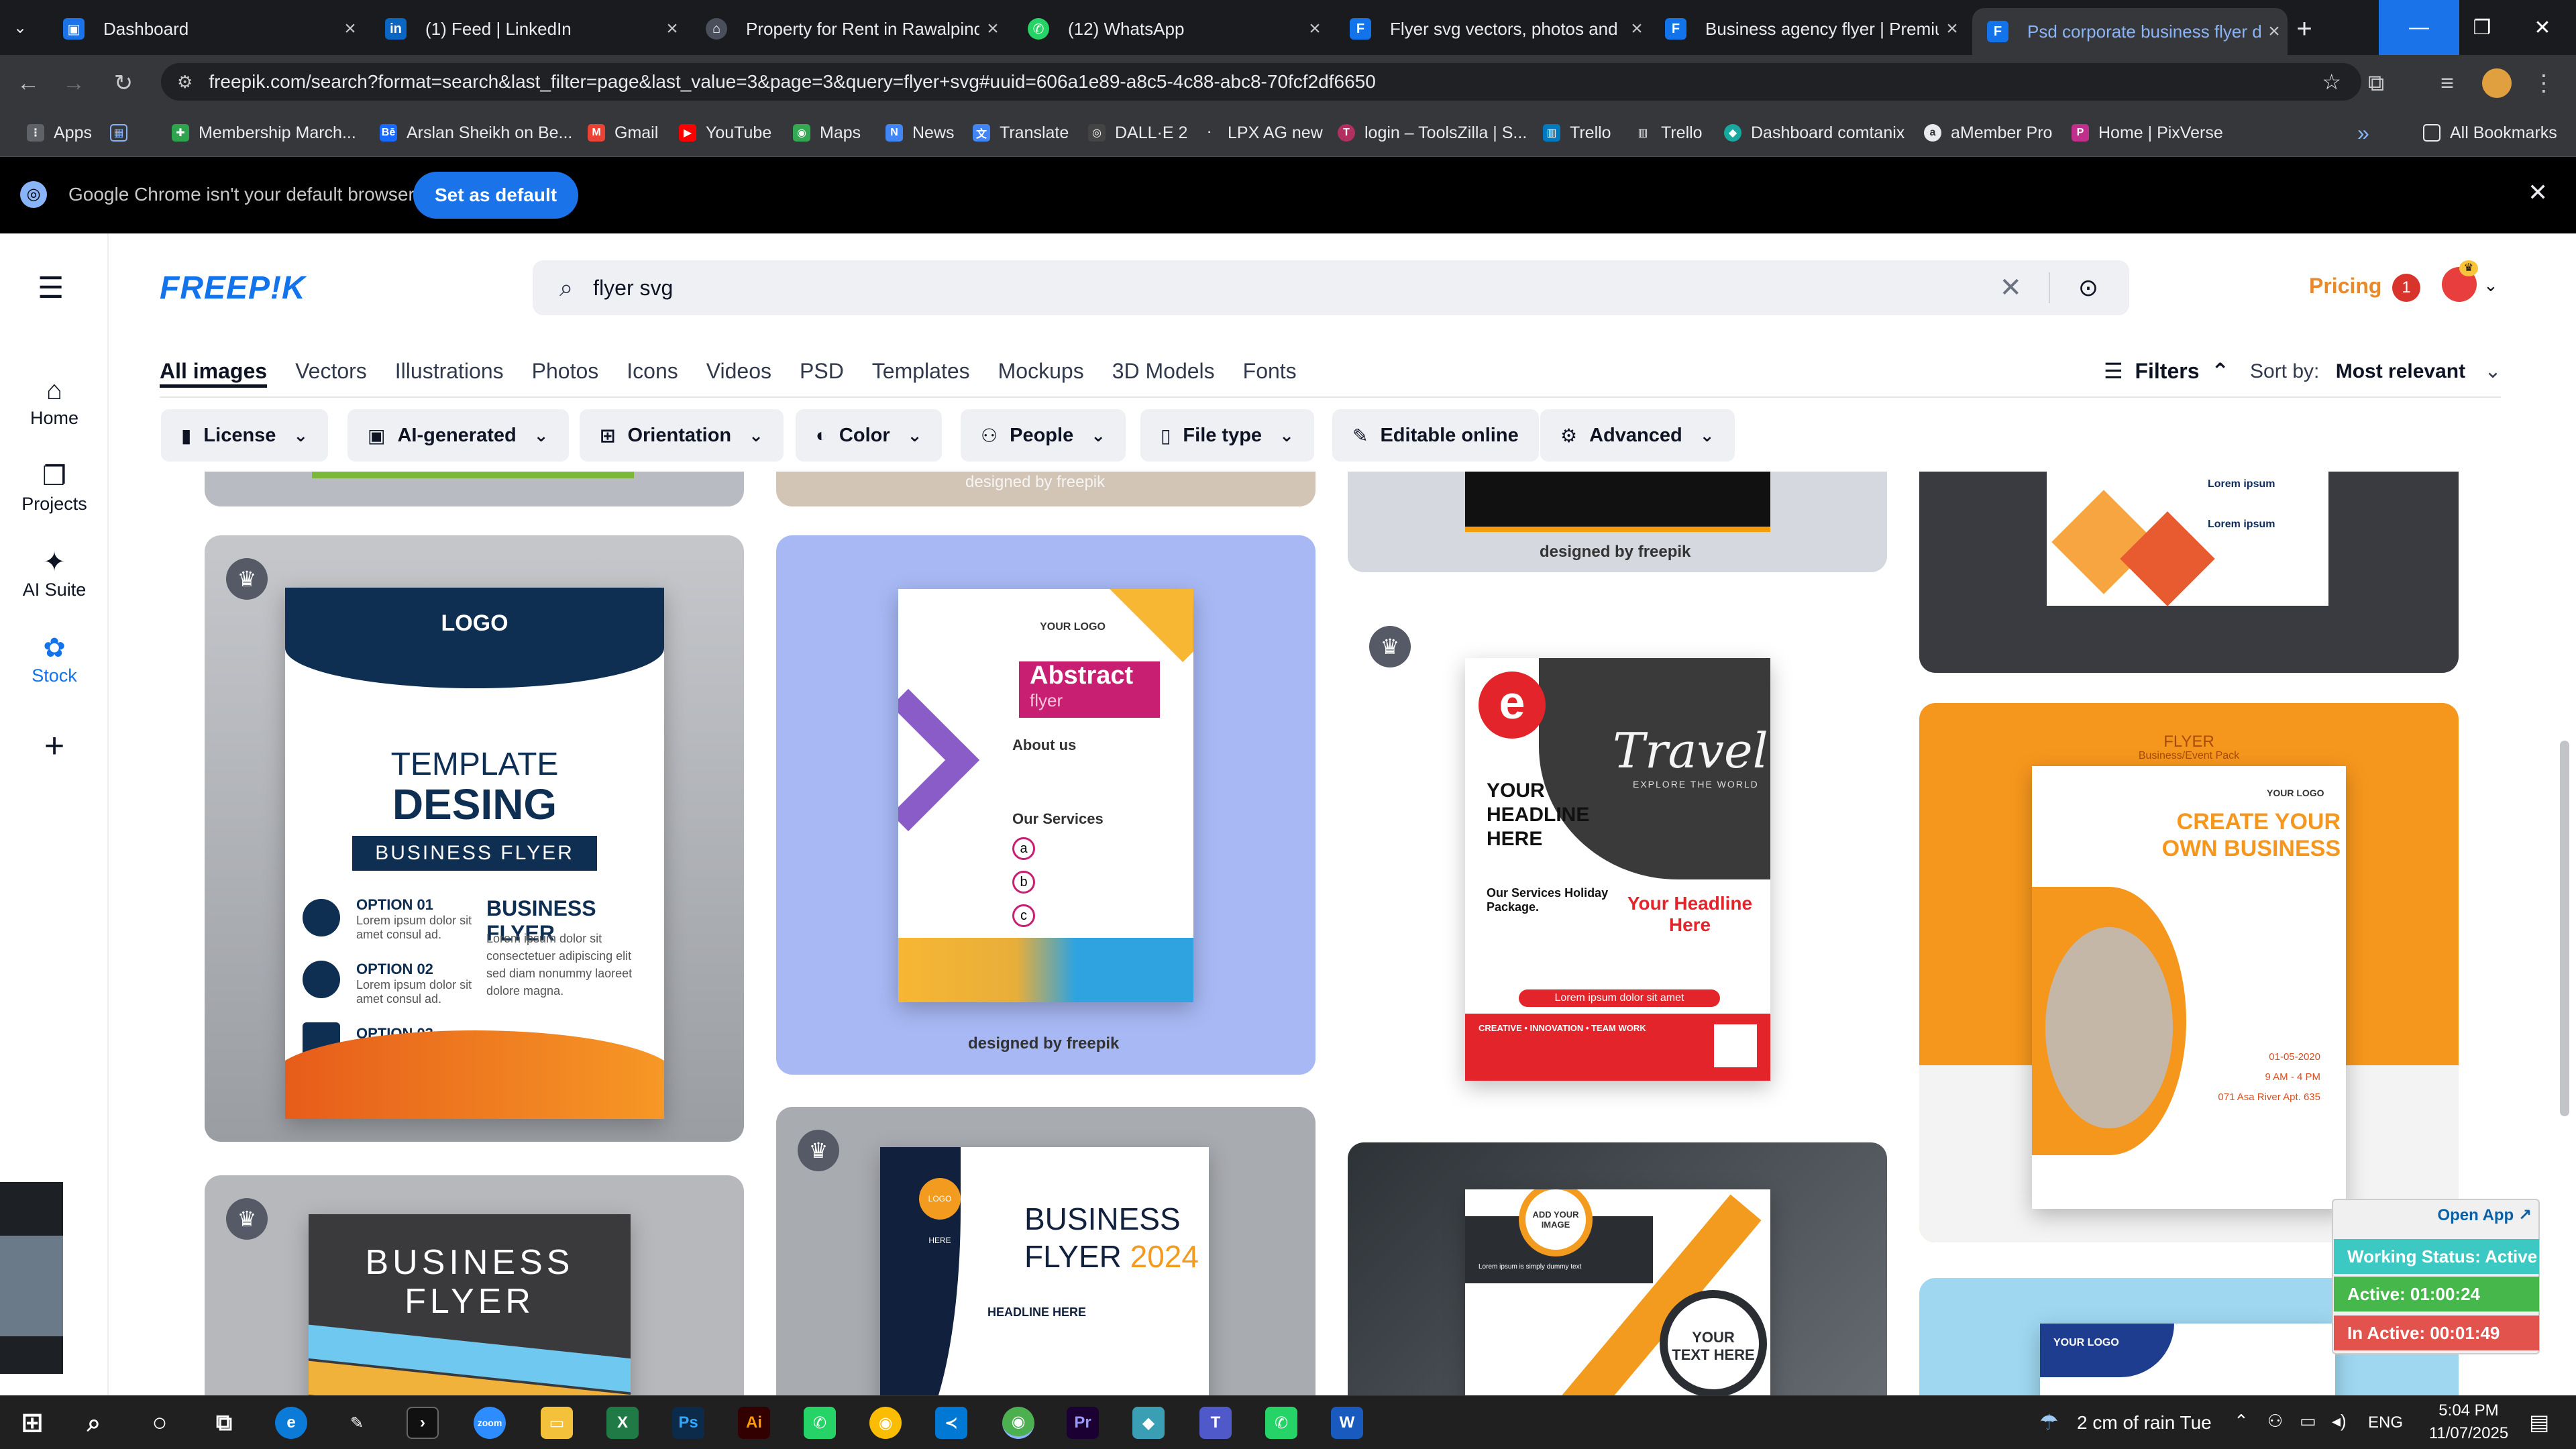 Image resolution: width=2576 pixels, height=1449 pixels. I want to click on tab-property: ⌂ Property for Rent in Rawalpindi ×, so click(848, 29).